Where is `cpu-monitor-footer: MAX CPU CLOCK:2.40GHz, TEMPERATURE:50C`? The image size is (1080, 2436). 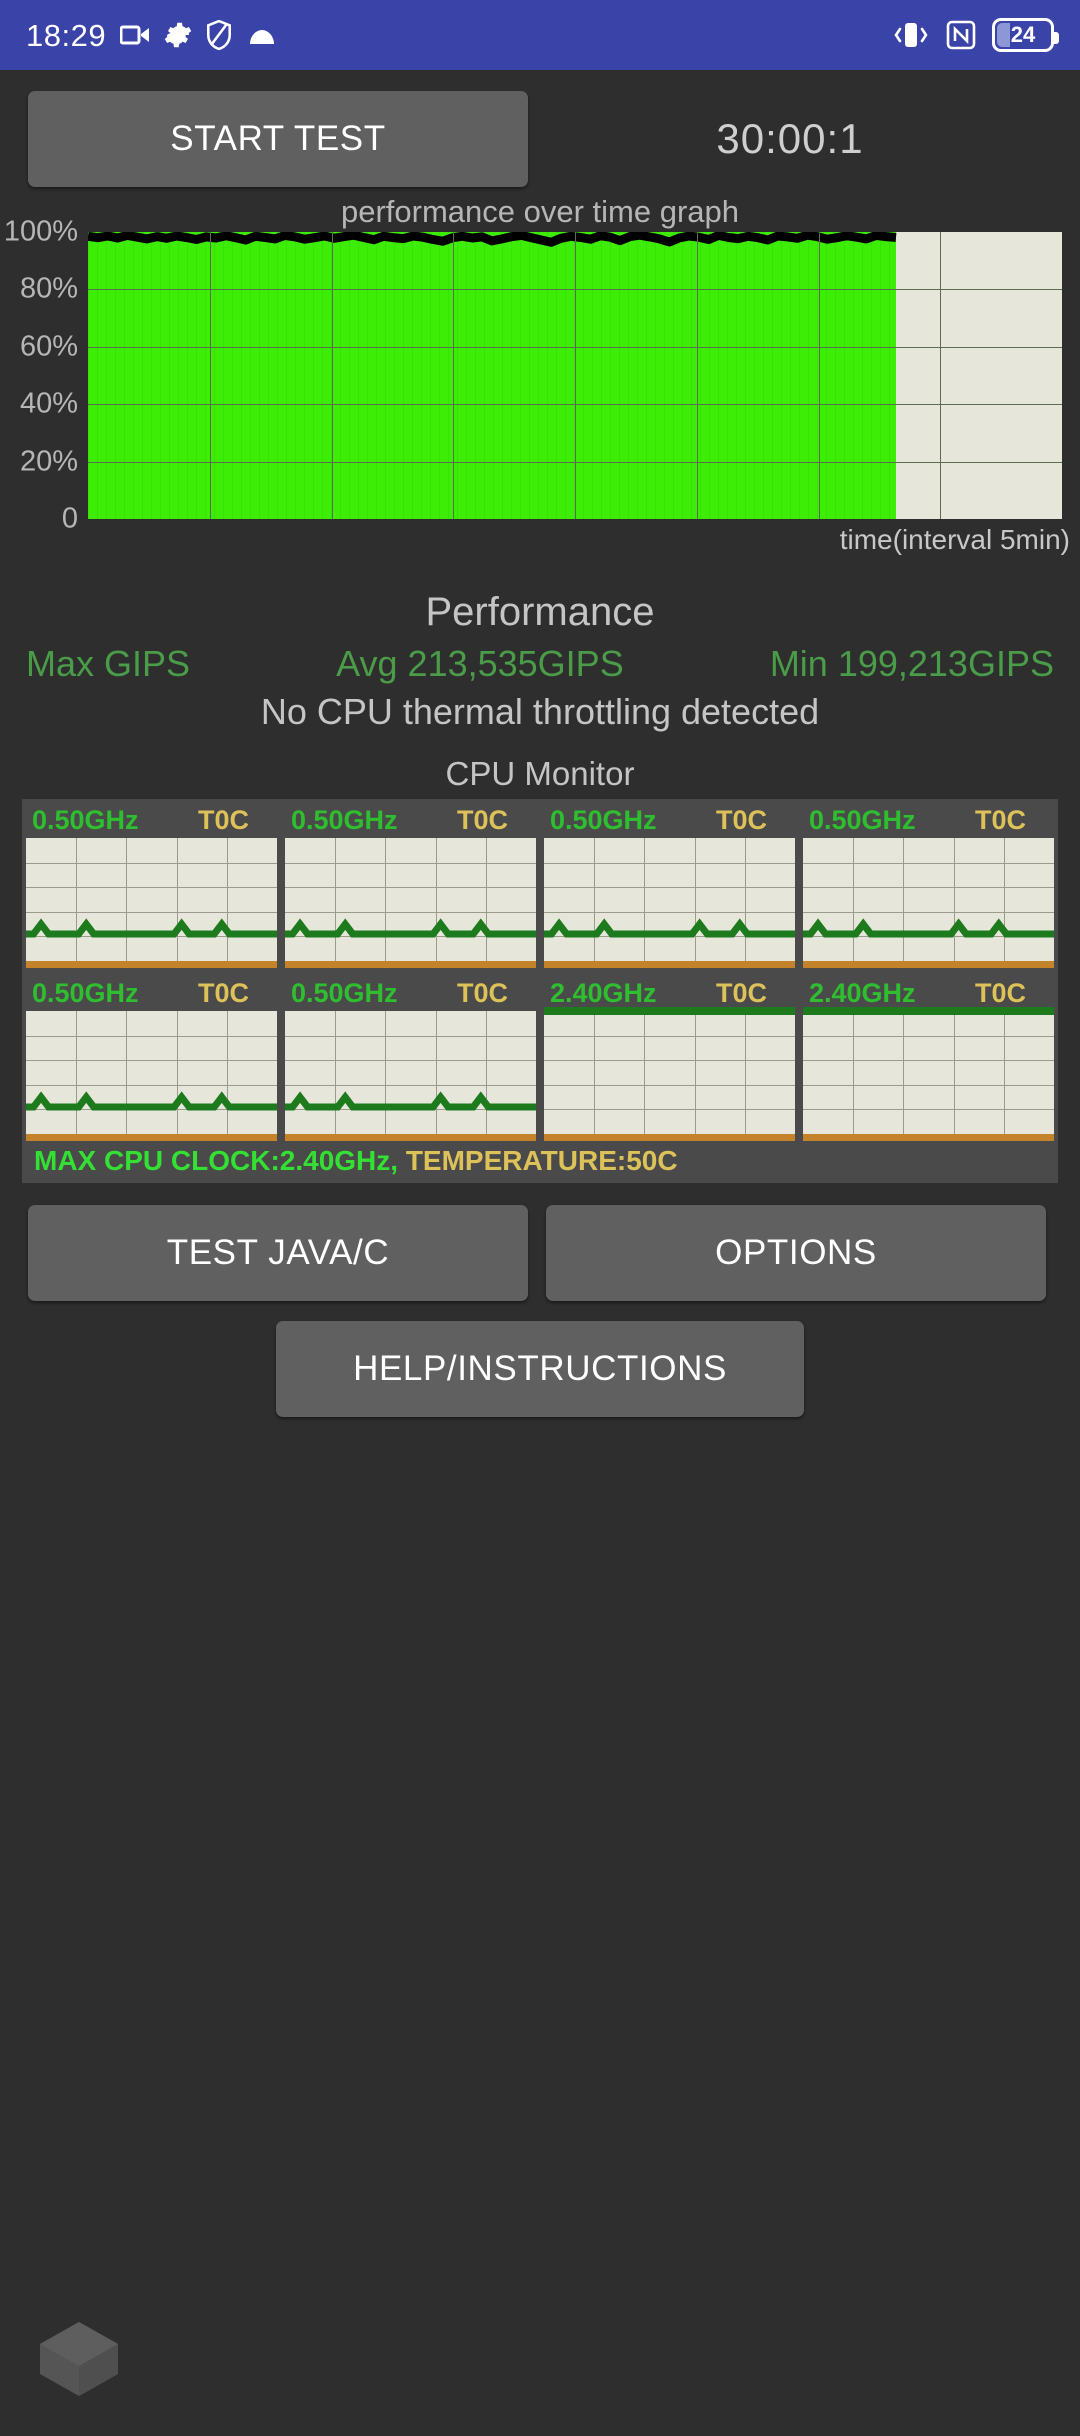
cpu-monitor-footer: MAX CPU CLOCK:2.40GHz, TEMPERATURE:50C is located at coordinates (540, 1162).